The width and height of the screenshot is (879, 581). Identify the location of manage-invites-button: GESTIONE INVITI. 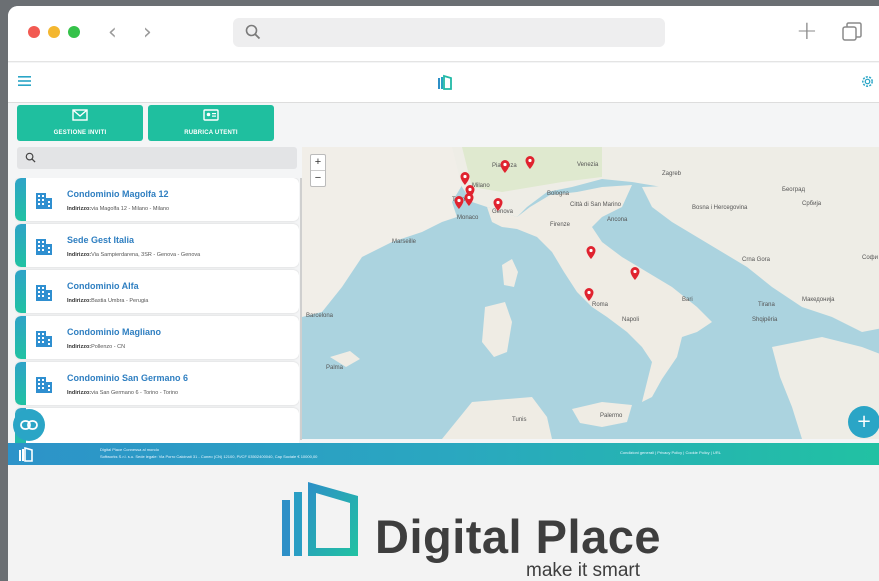
(80, 123).